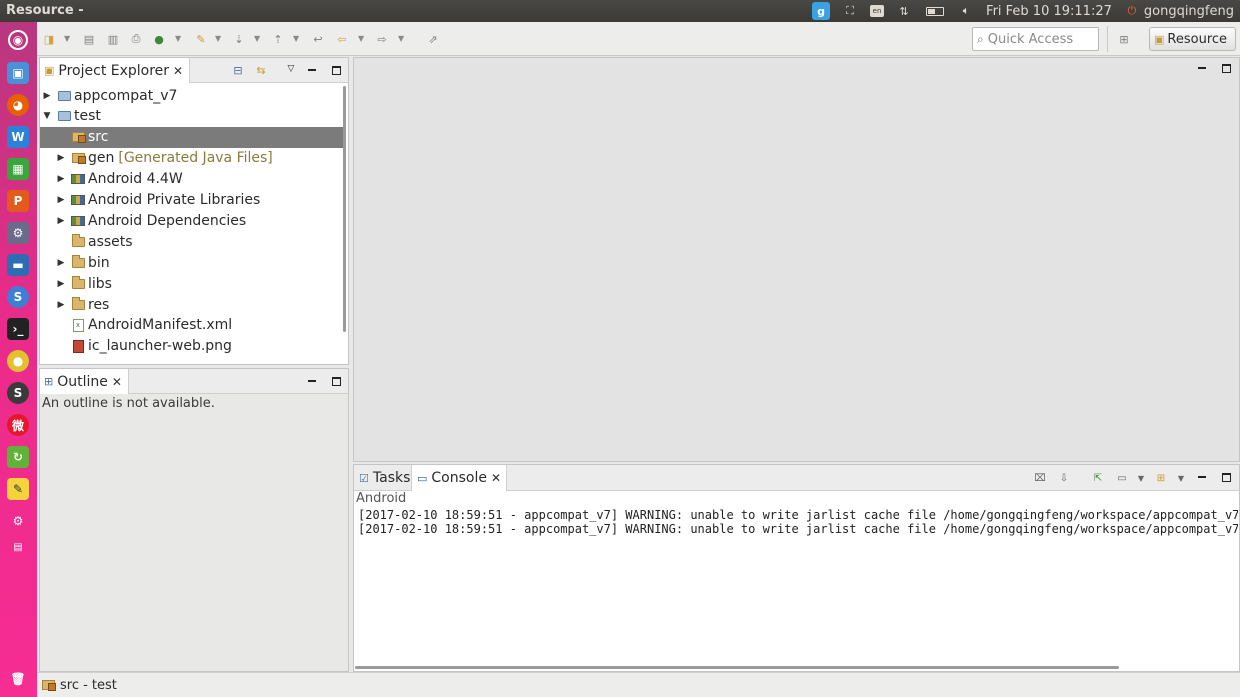 The image size is (1240, 697). I want to click on settings-icon: ⚙, so click(18, 521).